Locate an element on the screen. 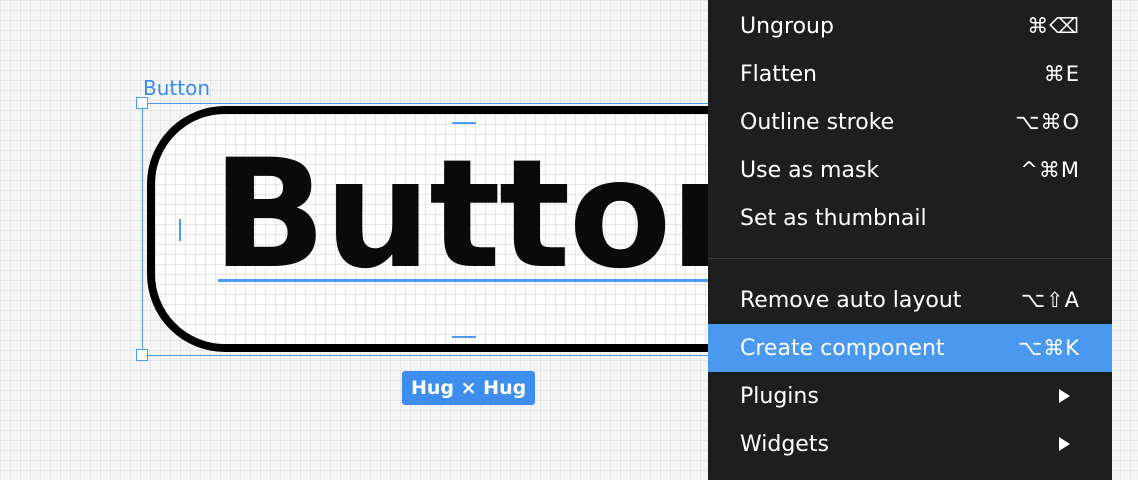 The image size is (1138, 480). menu-item-label: Plugins is located at coordinates (779, 396).